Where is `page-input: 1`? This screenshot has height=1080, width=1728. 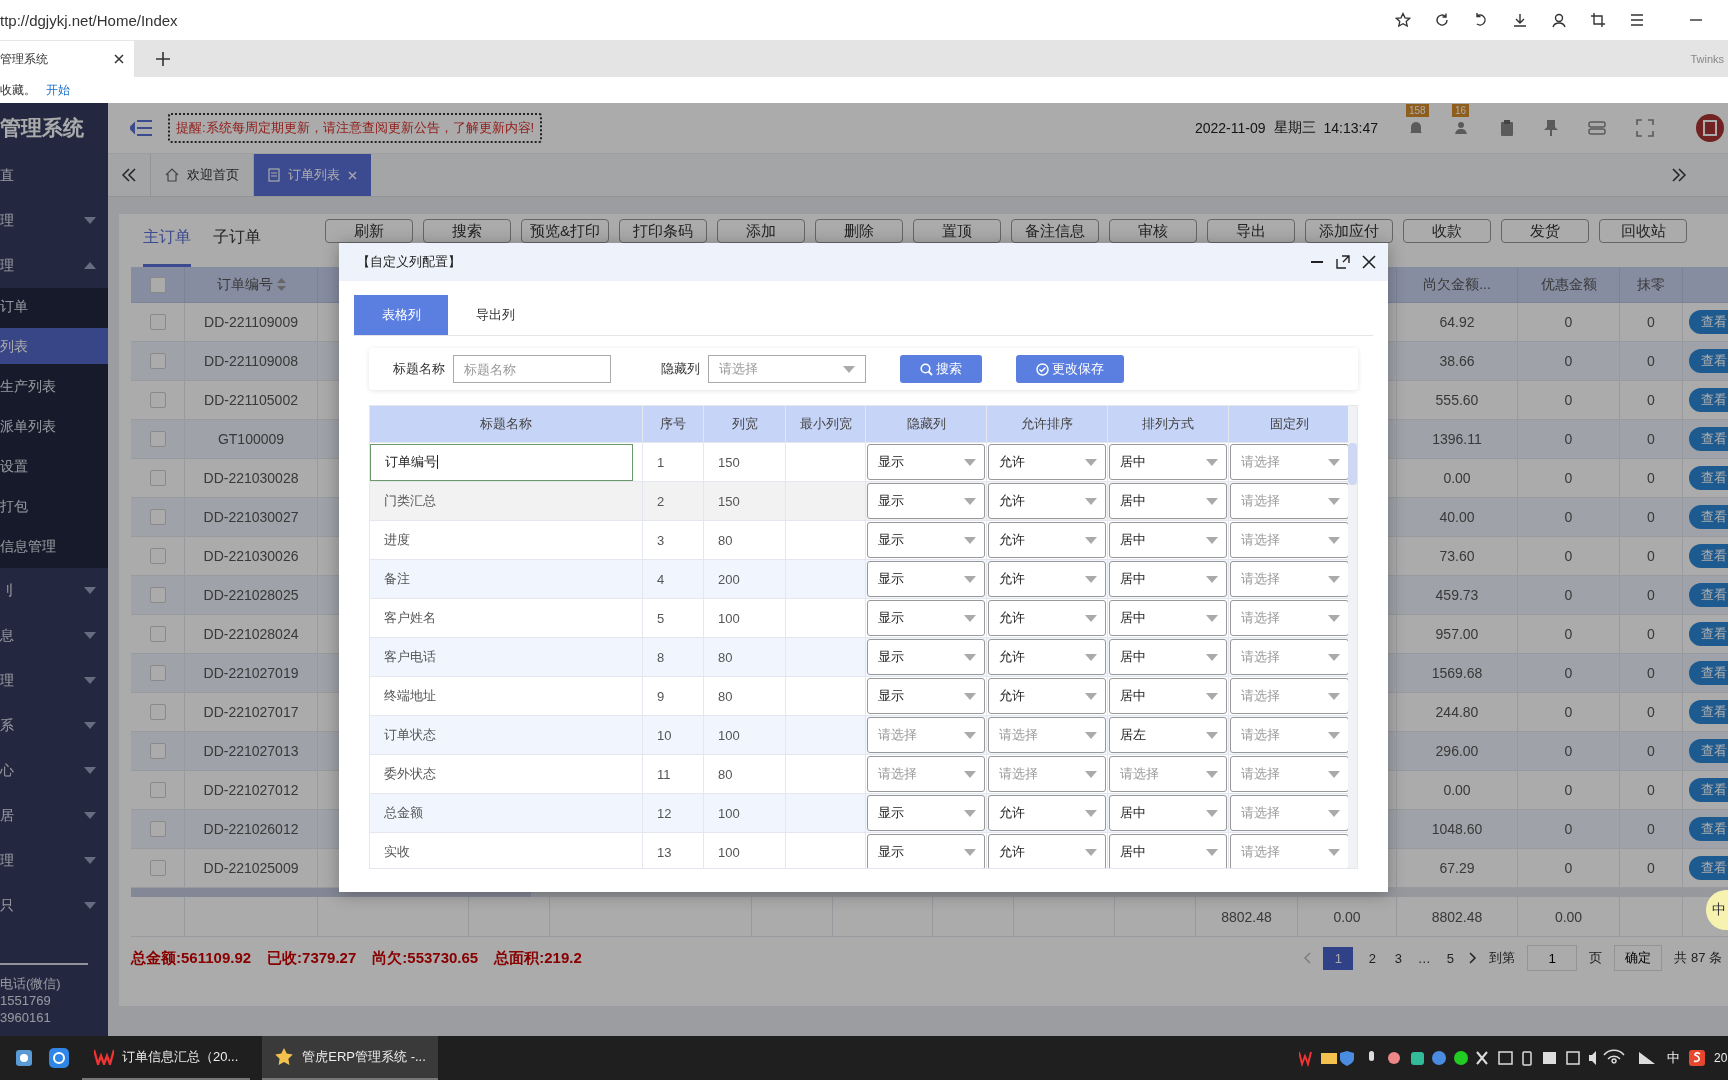 page-input: 1 is located at coordinates (1552, 958).